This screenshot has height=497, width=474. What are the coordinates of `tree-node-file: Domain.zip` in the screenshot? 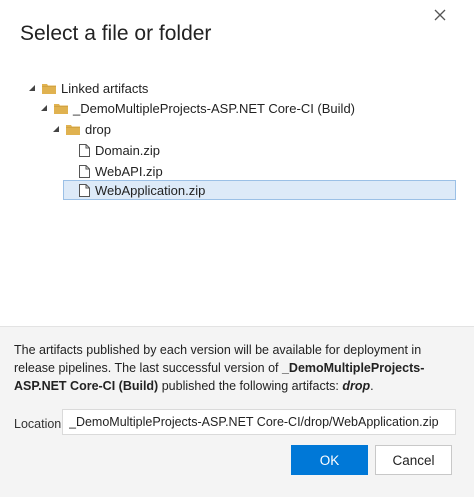 It's located at (119, 150).